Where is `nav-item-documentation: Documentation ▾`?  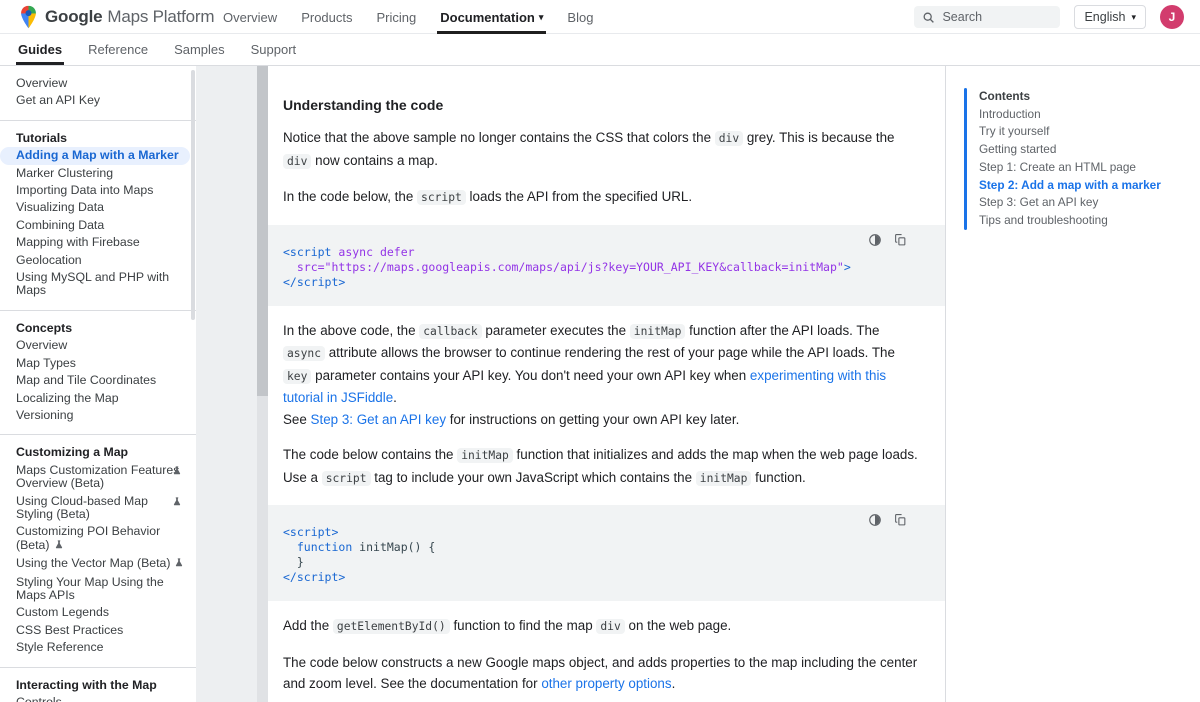
nav-item-documentation: Documentation ▾ is located at coordinates (492, 17).